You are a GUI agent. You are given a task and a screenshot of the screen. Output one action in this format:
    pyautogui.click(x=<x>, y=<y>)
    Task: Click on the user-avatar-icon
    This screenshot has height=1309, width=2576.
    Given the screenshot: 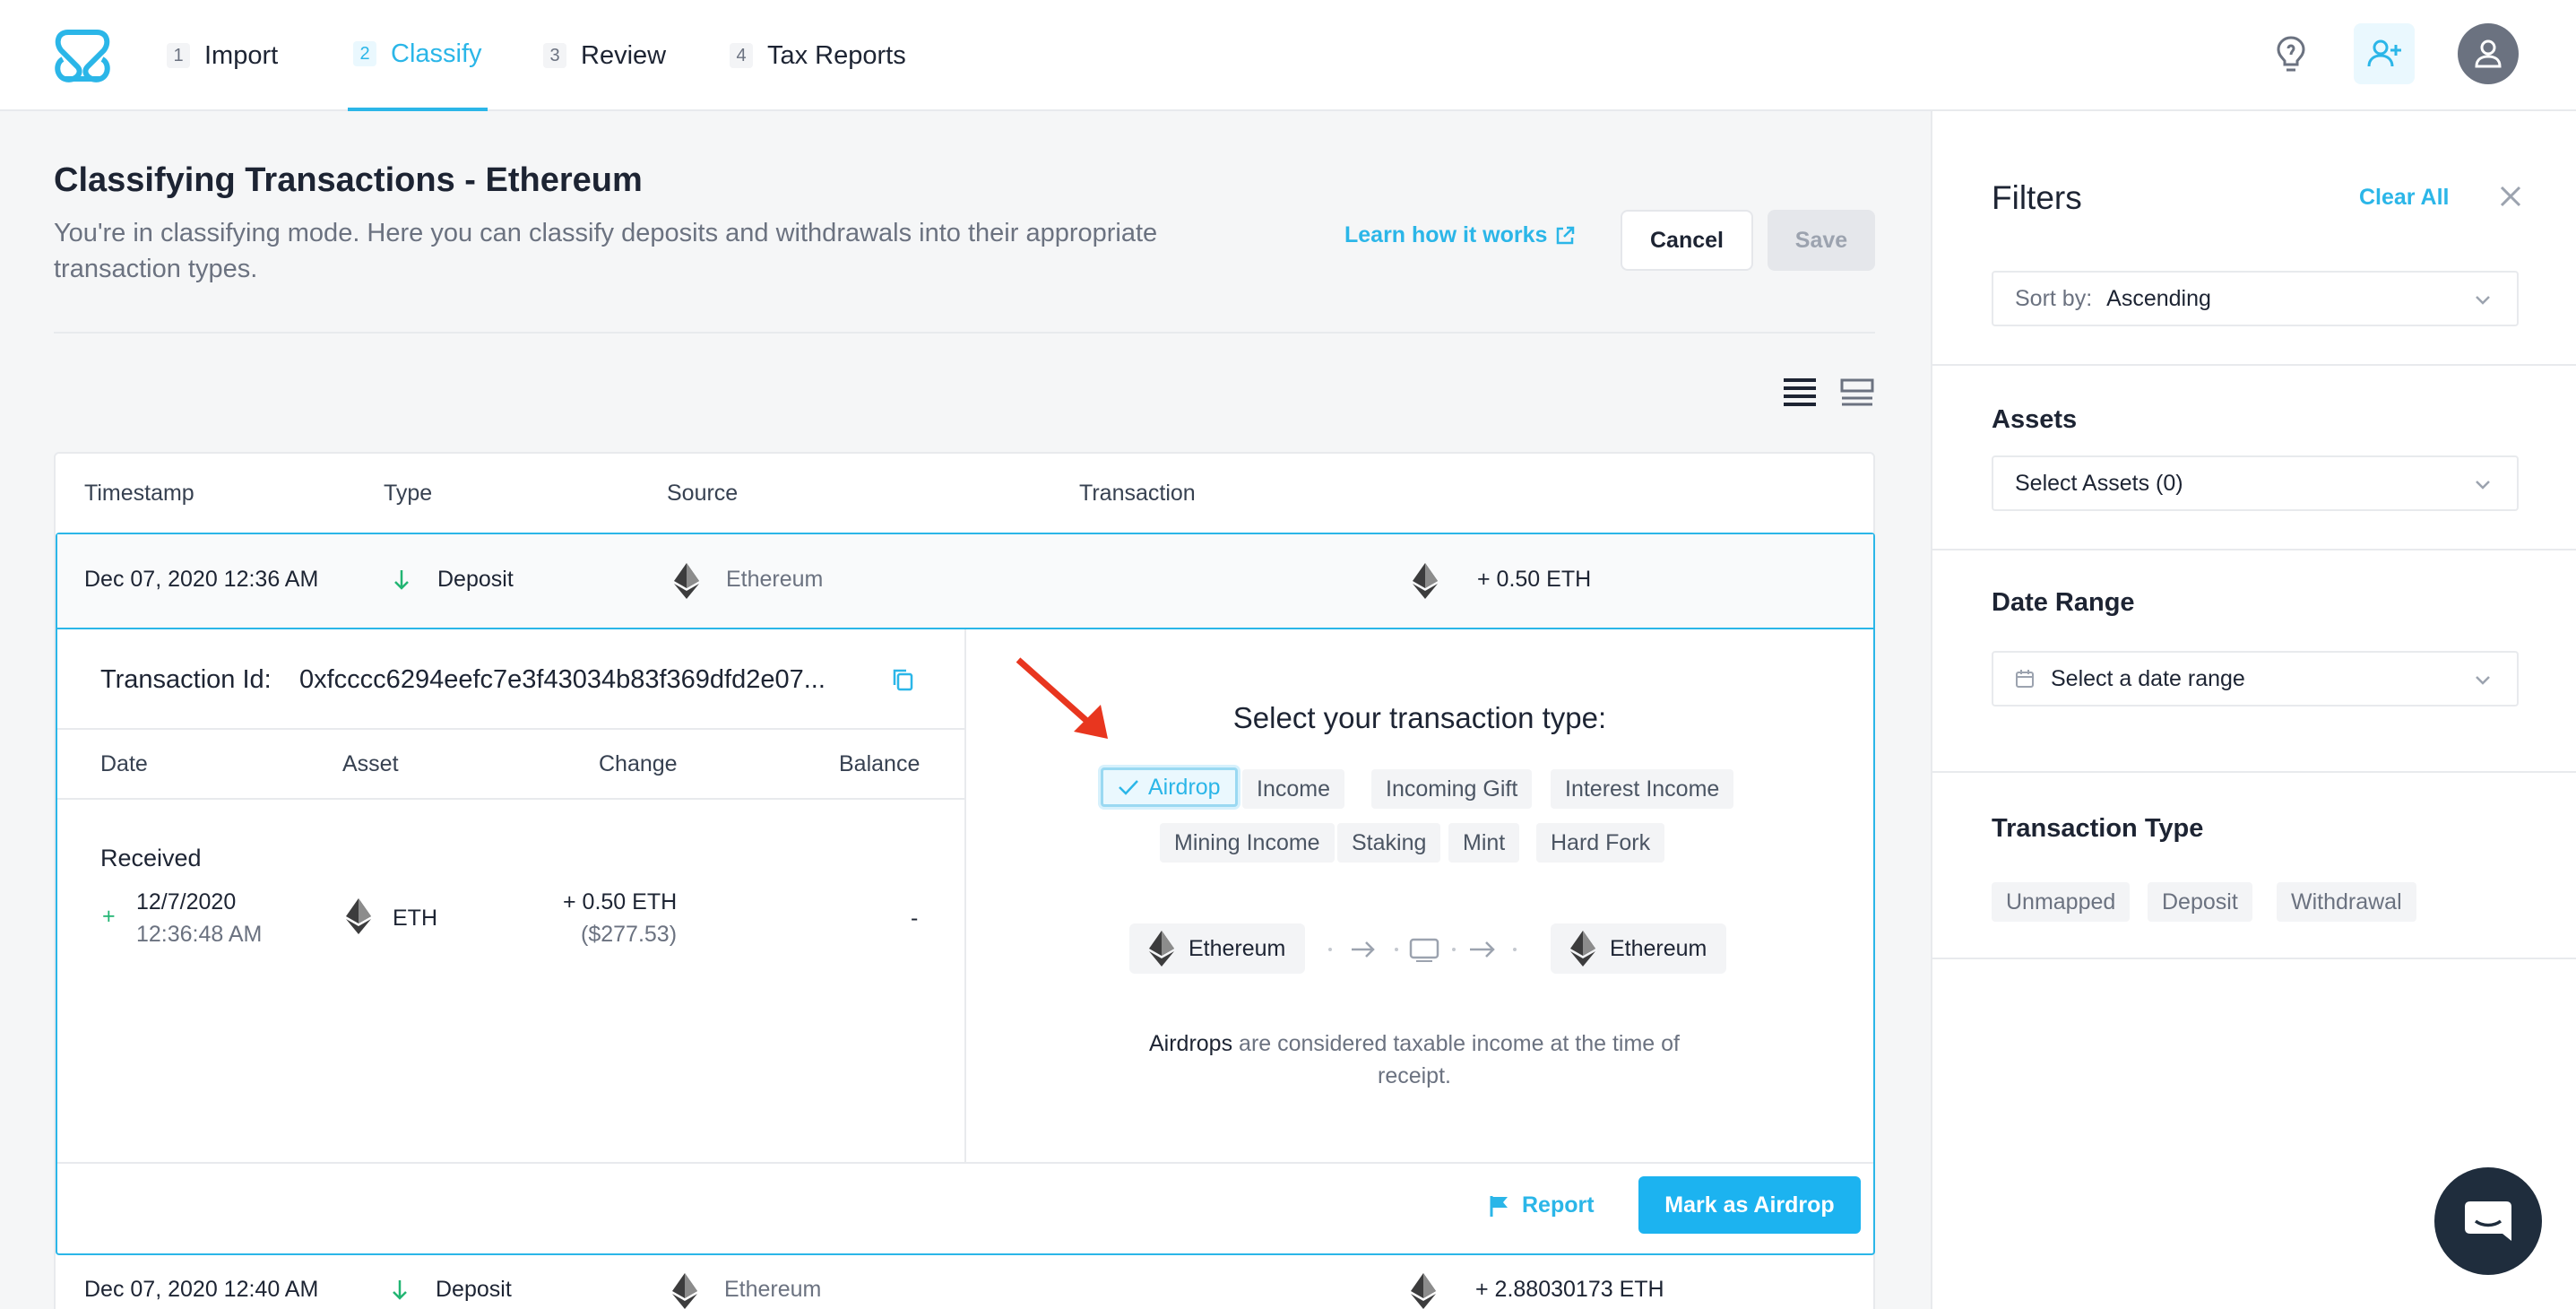 What is the action you would take?
    pyautogui.click(x=2488, y=53)
    